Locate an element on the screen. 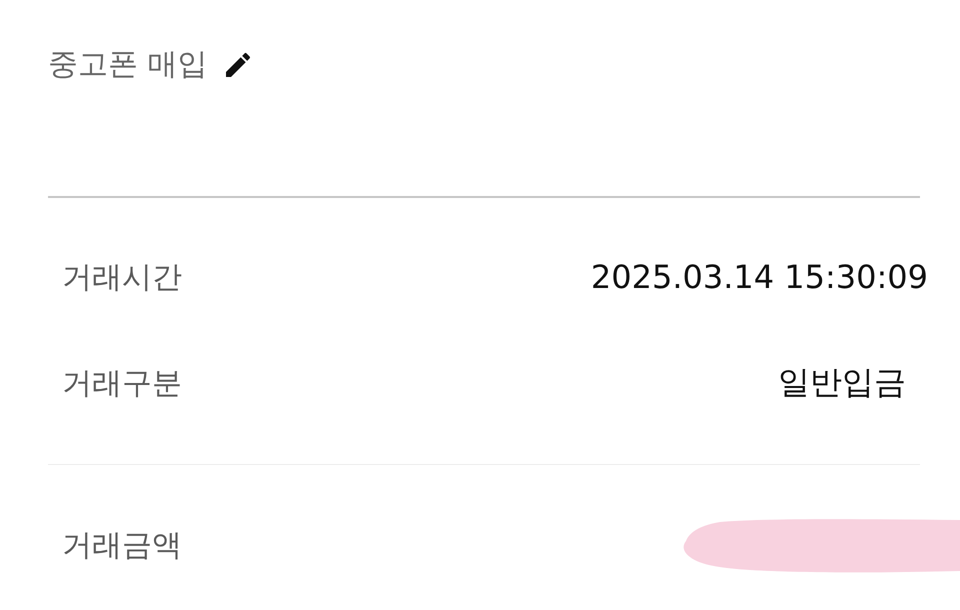  detail-label: 거래구분 is located at coordinates (122, 383).